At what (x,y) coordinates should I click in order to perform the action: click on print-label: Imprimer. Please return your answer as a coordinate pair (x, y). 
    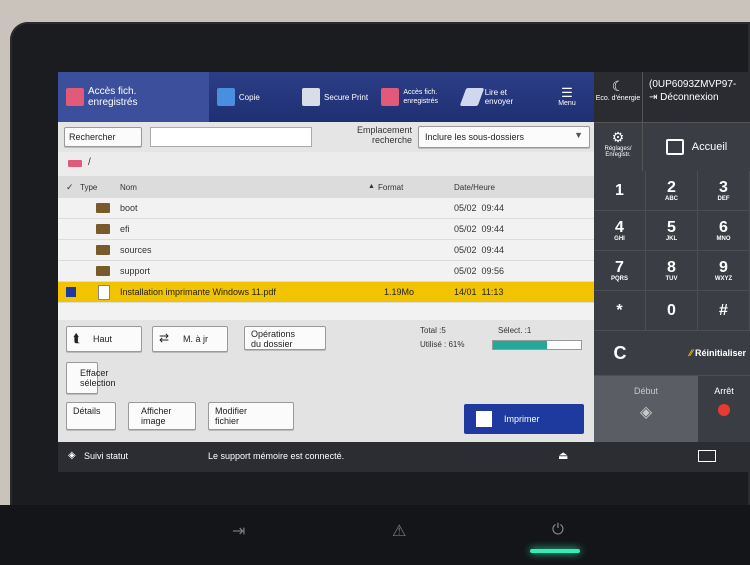
    Looking at the image, I should click on (522, 419).